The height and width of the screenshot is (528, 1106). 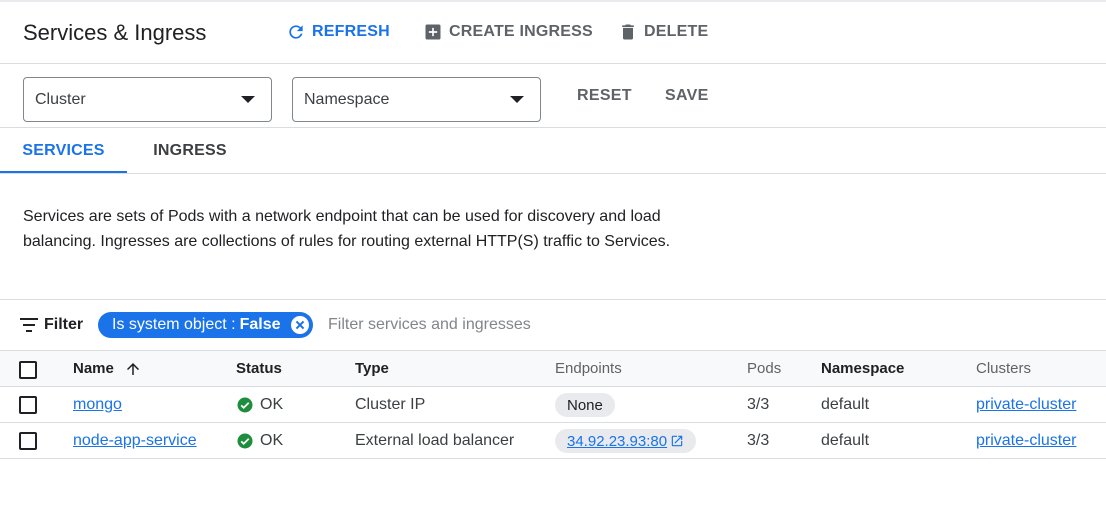 What do you see at coordinates (60, 99) in the screenshot?
I see `cluster-select-label: Cluster` at bounding box center [60, 99].